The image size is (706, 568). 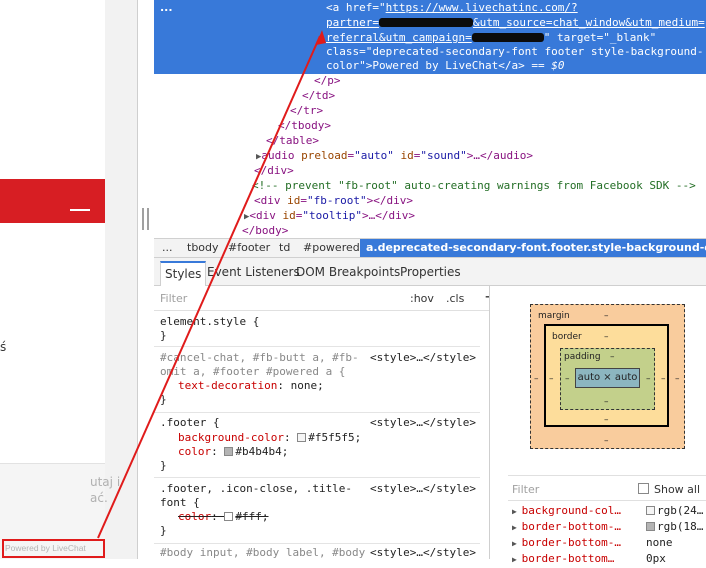 What do you see at coordinates (536, 379) in the screenshot?
I see `margin-left-value: –` at bounding box center [536, 379].